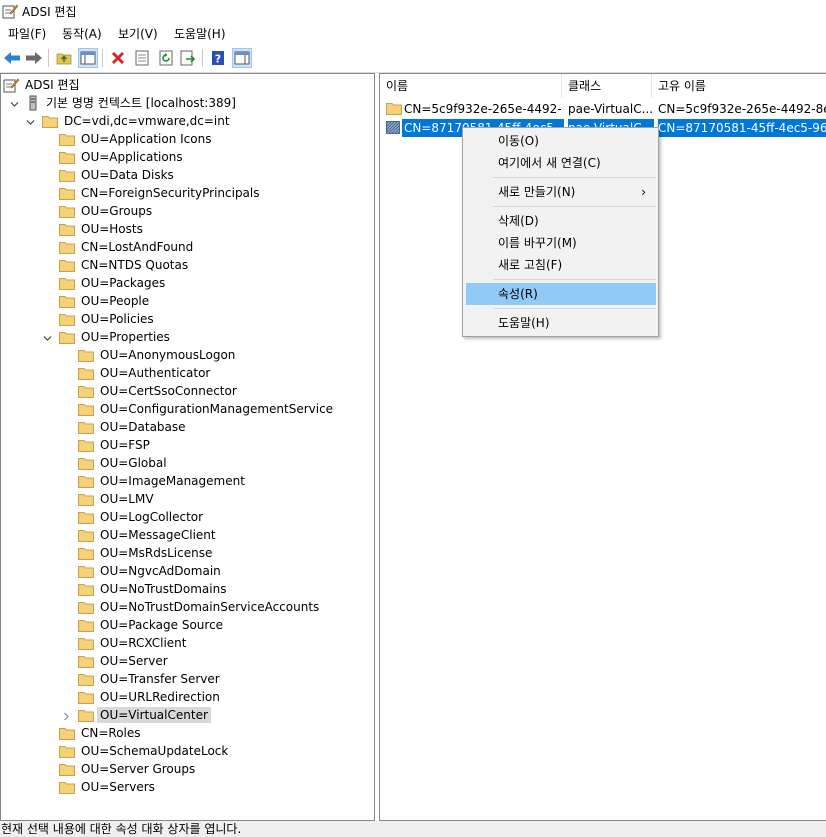  I want to click on help-icon: ?, so click(218, 58).